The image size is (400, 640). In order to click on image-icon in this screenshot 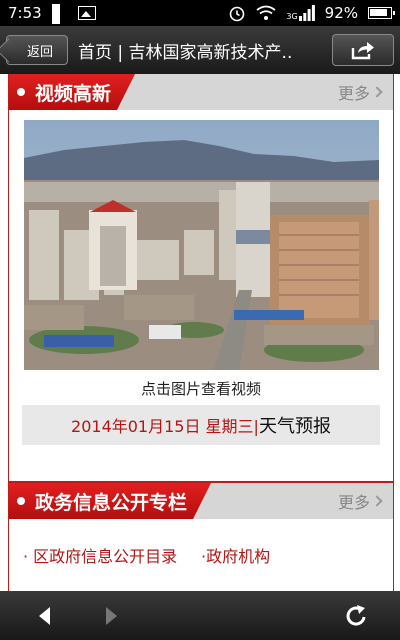, I will do `click(86, 13)`.